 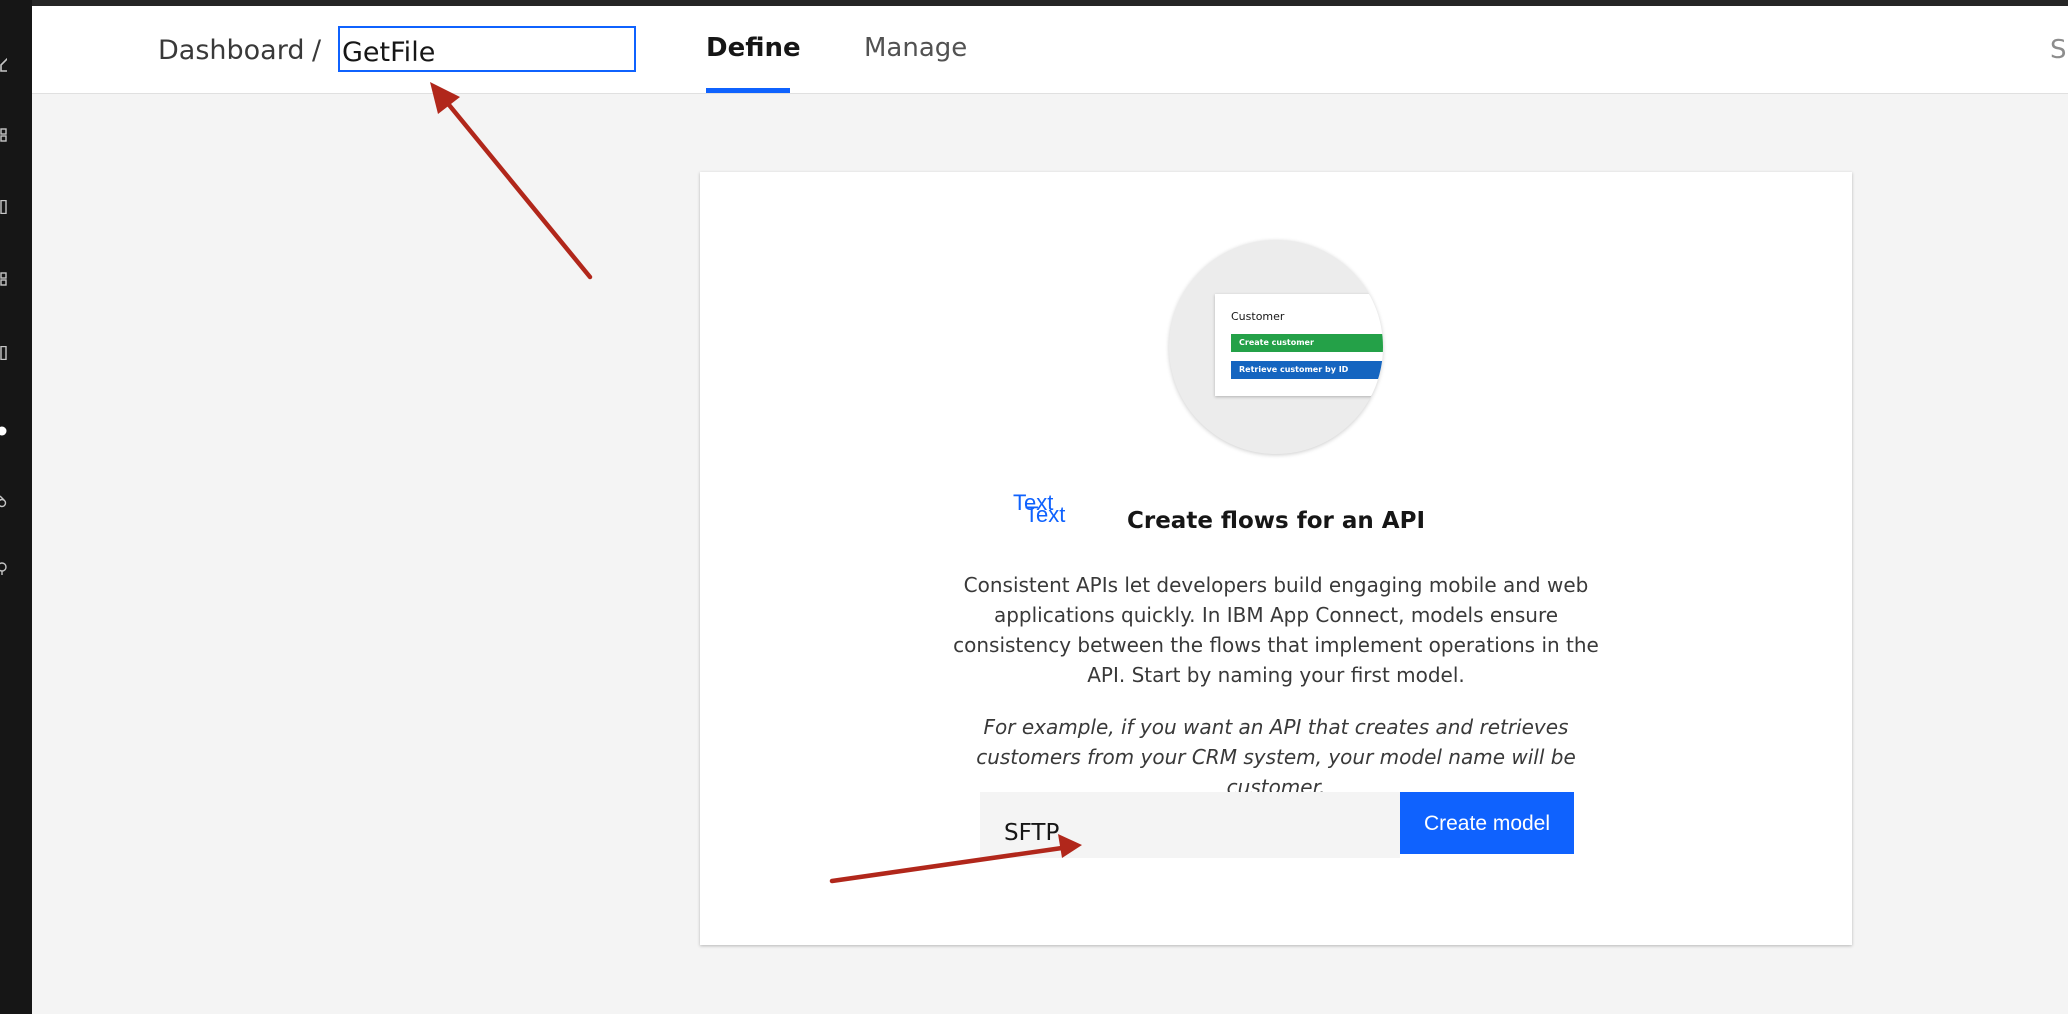 What do you see at coordinates (3, 207) in the screenshot?
I see `document-icon` at bounding box center [3, 207].